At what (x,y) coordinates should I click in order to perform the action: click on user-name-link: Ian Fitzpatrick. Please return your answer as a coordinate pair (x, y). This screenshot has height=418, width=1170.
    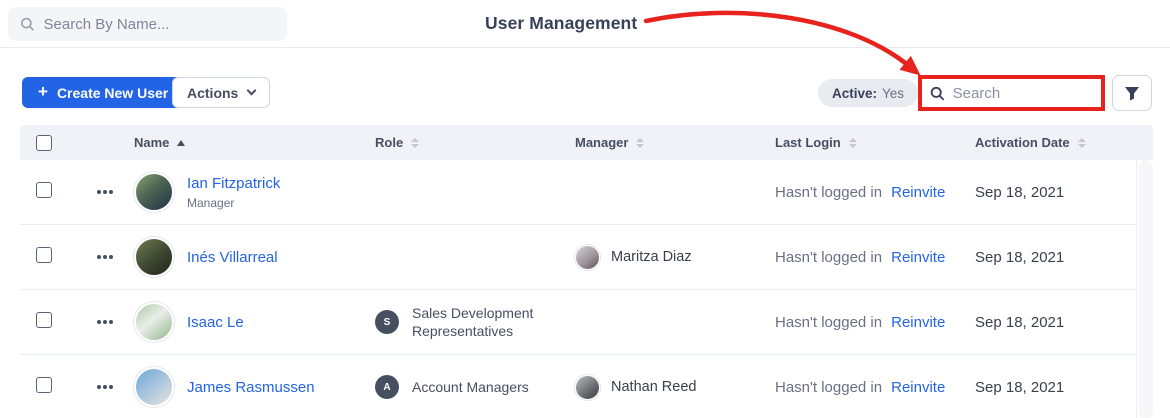
    Looking at the image, I should click on (233, 183).